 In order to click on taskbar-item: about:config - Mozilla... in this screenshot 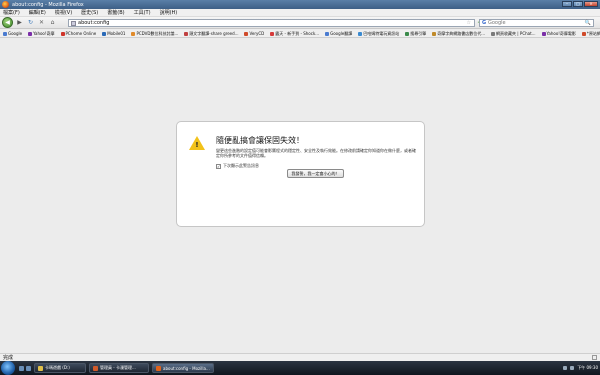, I will do `click(183, 368)`.